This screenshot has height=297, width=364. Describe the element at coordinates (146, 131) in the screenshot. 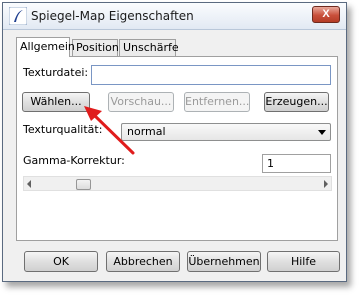

I see `texture-quality-value: normal` at that location.